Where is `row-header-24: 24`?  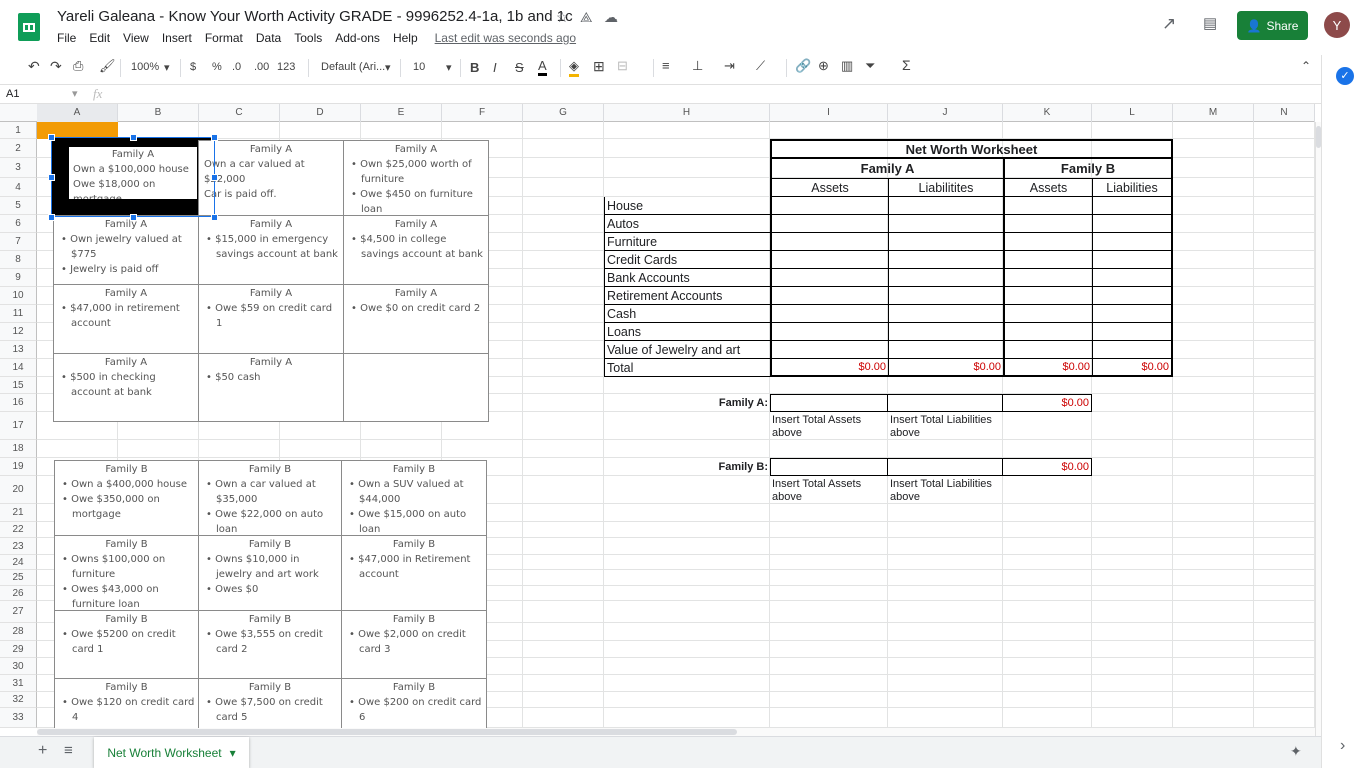 row-header-24: 24 is located at coordinates (18, 562).